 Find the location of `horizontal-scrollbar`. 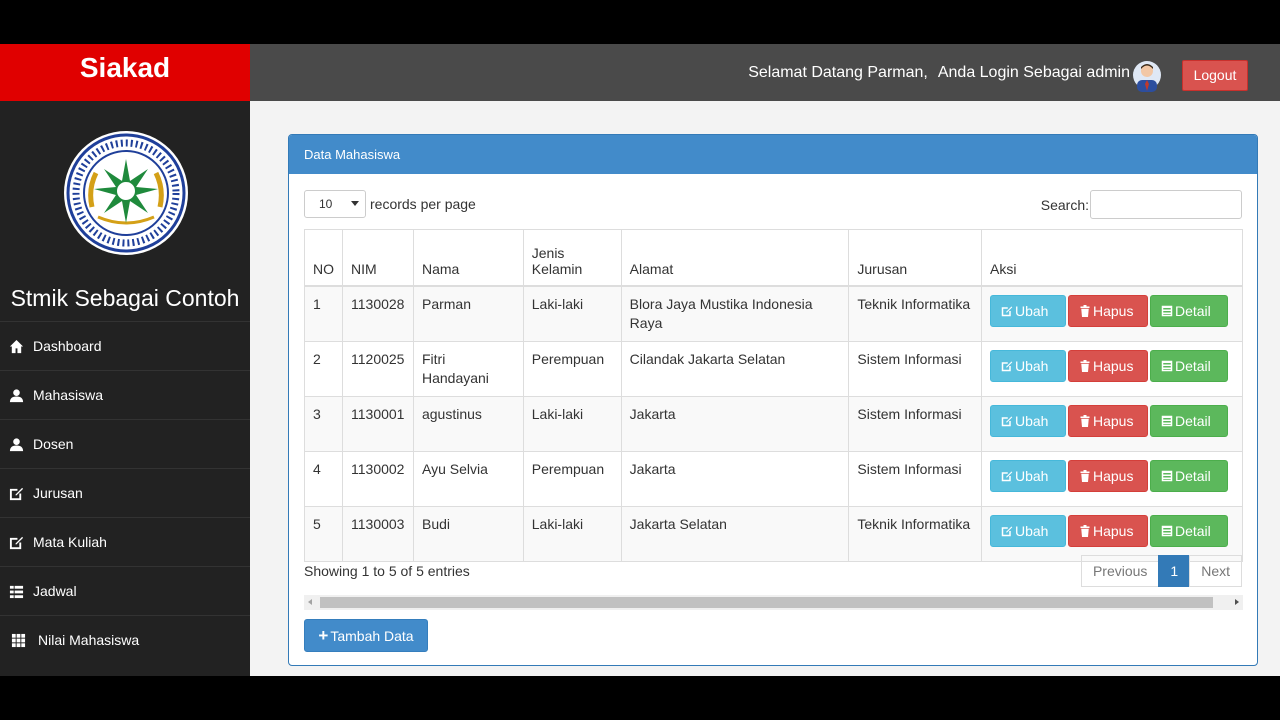

horizontal-scrollbar is located at coordinates (773, 602).